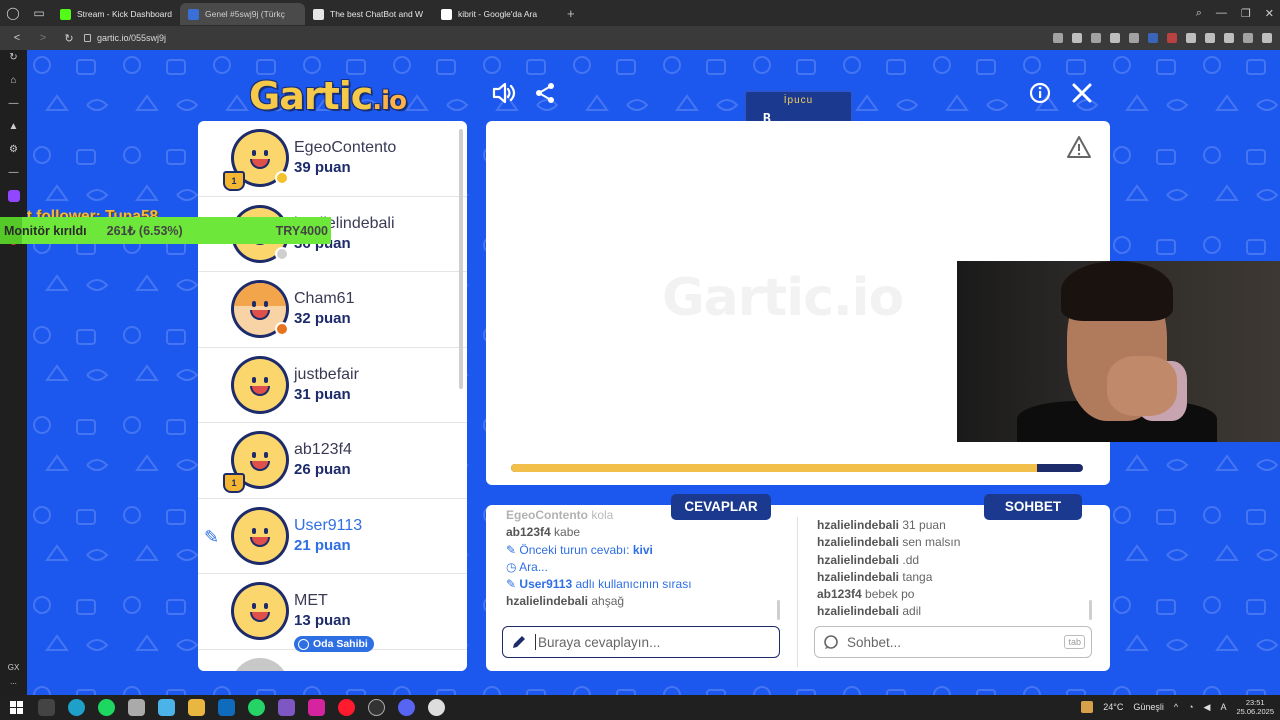 This screenshot has width=1280, height=720. What do you see at coordinates (106, 707) in the screenshot?
I see `spotify-icon` at bounding box center [106, 707].